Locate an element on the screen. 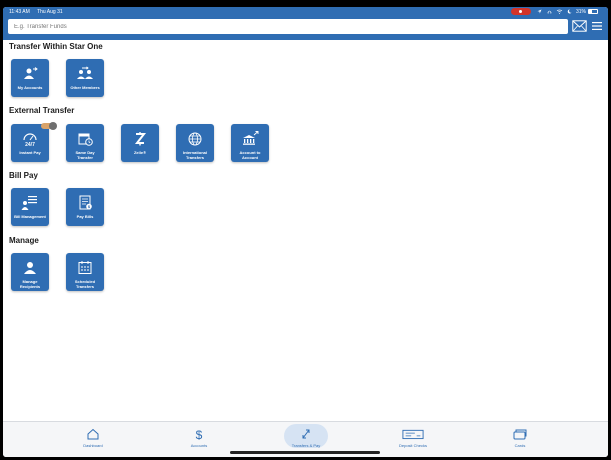 The image size is (611, 460). recipients-icon is located at coordinates (30, 268).